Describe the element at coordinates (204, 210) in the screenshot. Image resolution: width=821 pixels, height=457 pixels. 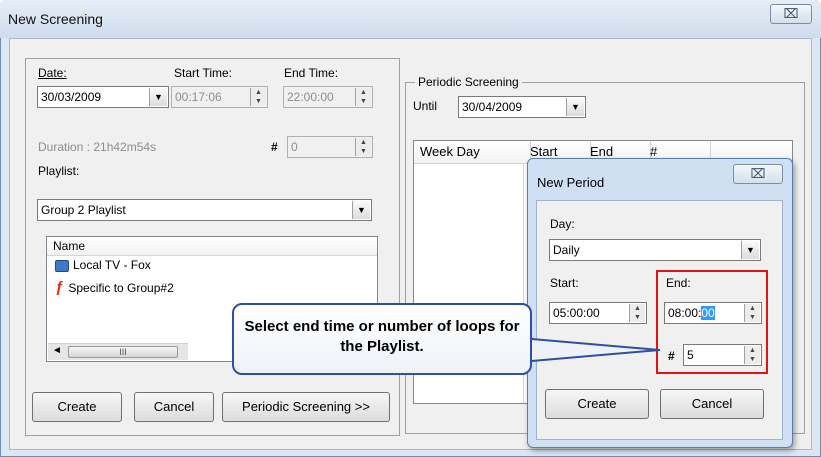
I see `playlist-select: Group 2 Playlist ▼` at that location.